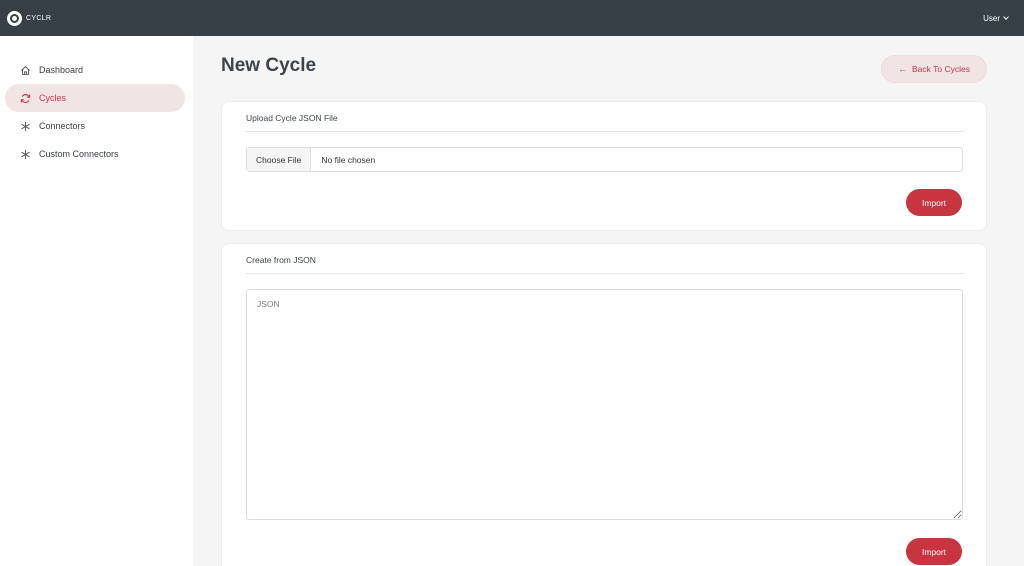 The height and width of the screenshot is (566, 1024). What do you see at coordinates (25, 98) in the screenshot?
I see `cycle-icon` at bounding box center [25, 98].